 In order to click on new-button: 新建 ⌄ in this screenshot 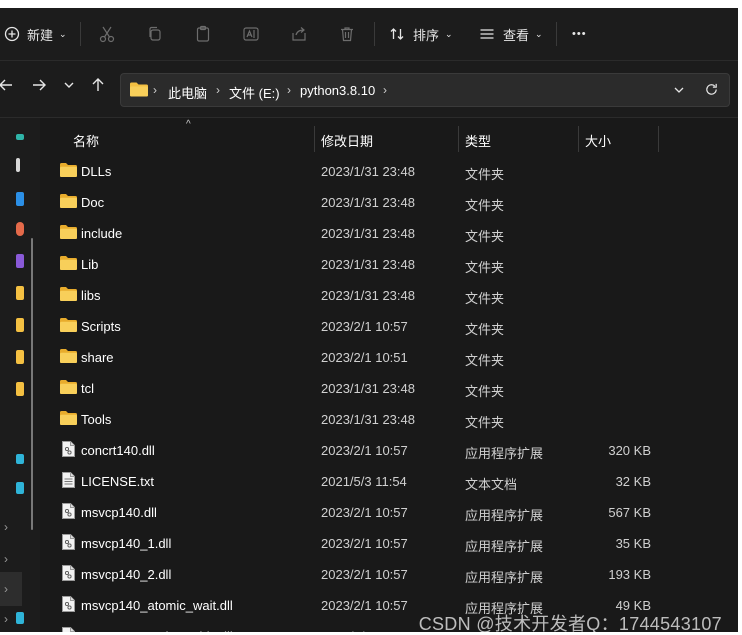, I will do `click(35, 34)`.